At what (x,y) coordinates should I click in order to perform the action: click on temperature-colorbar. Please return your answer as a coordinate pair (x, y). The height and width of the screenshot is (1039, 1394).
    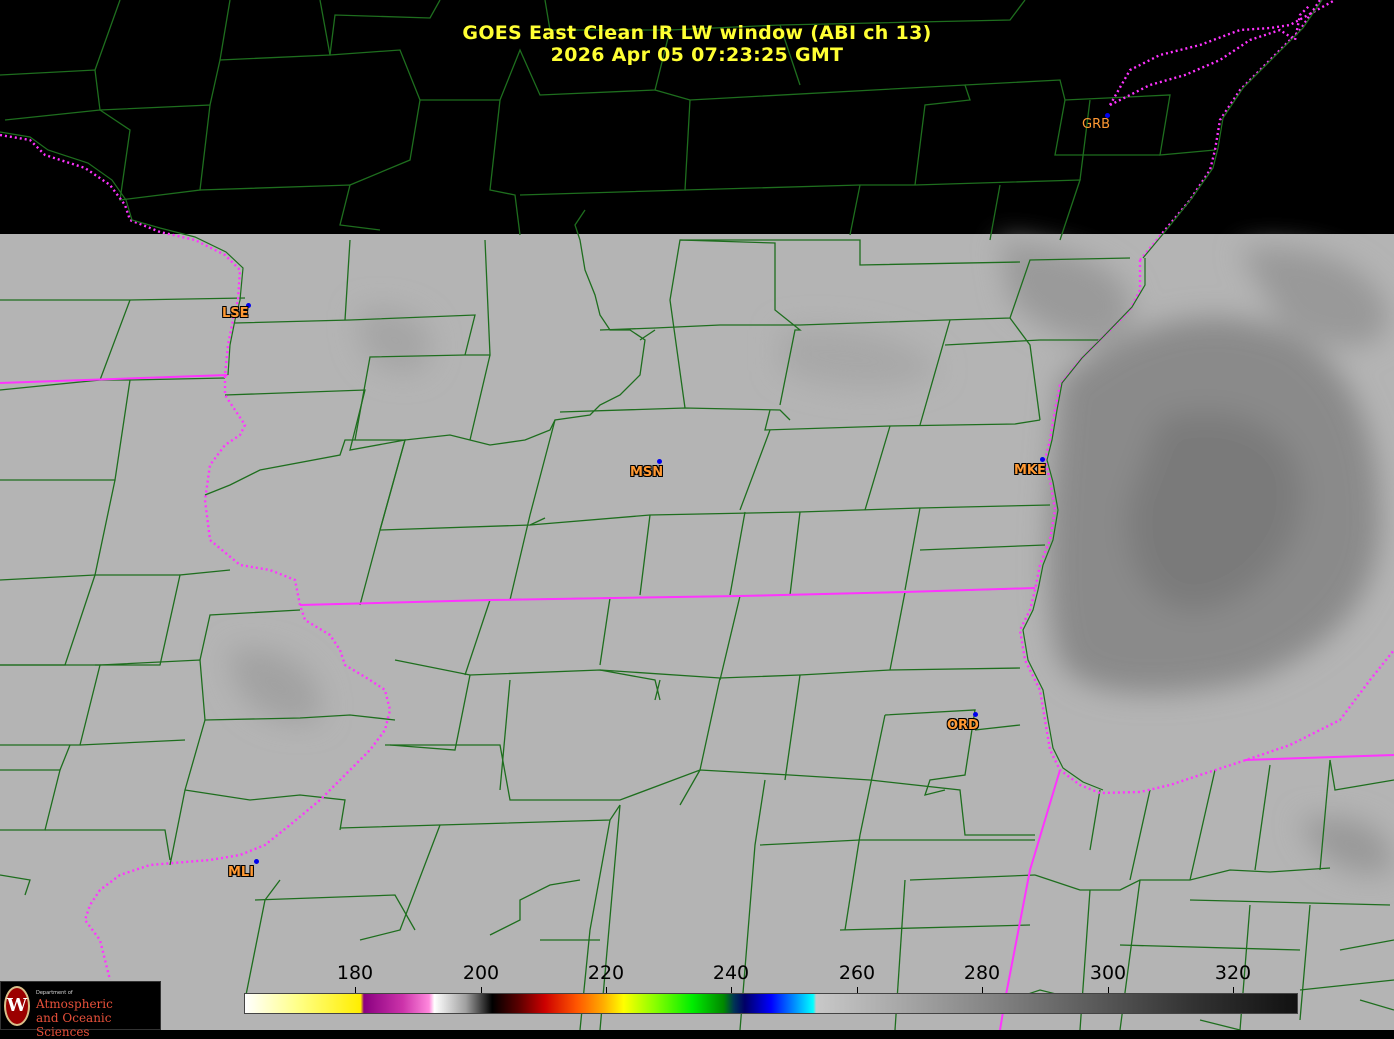
    Looking at the image, I should click on (771, 1003).